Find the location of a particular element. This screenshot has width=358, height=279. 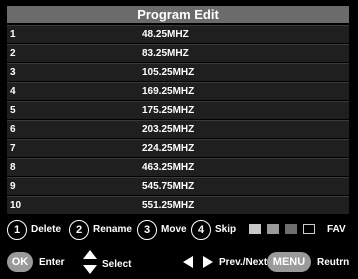

rename-label: Rename is located at coordinates (112, 229).